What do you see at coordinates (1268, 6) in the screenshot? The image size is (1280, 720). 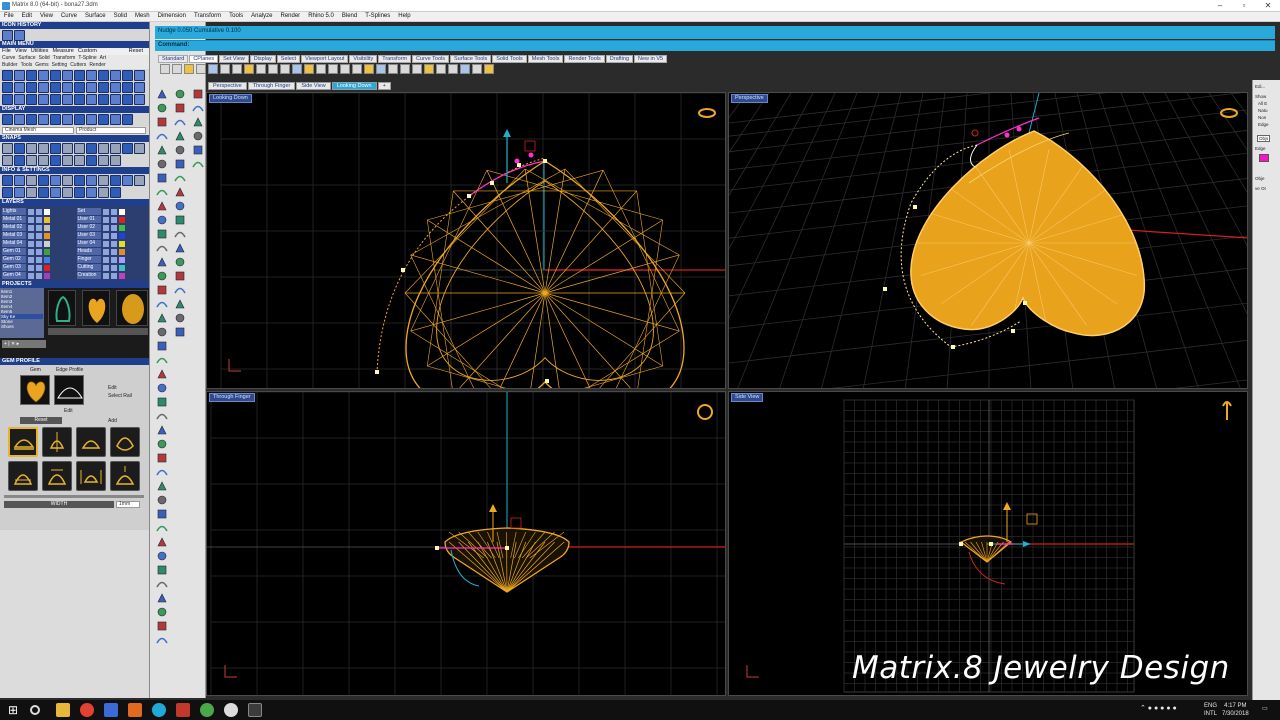 I see `close-button: ✕` at bounding box center [1268, 6].